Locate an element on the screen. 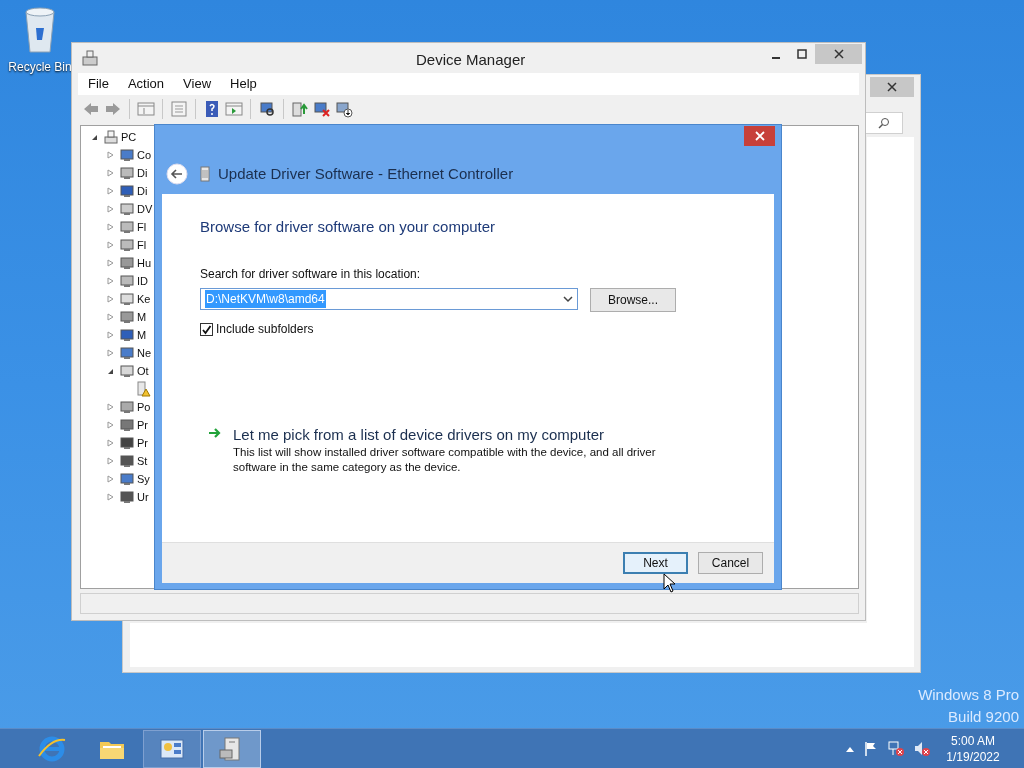  forward-arrow-icon is located at coordinates (113, 109).